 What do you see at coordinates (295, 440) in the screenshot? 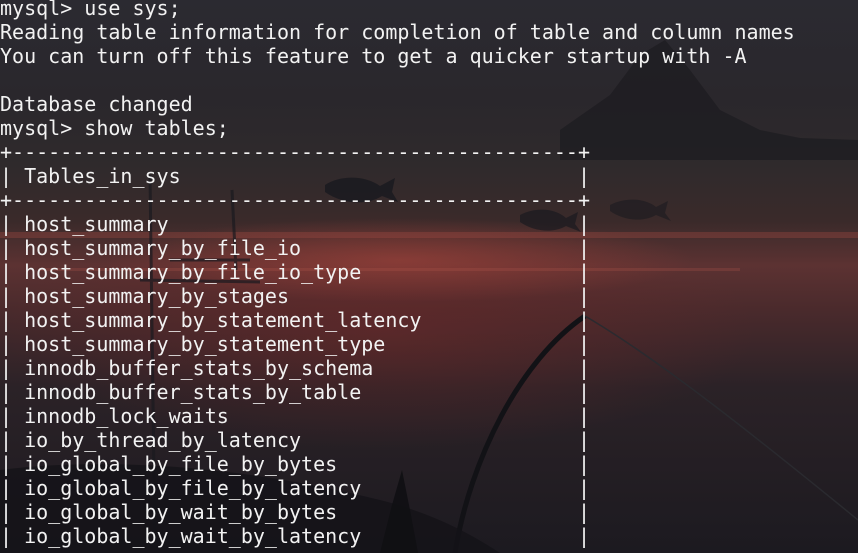
I see `table-row: | io_by_thread_by_latency |` at bounding box center [295, 440].